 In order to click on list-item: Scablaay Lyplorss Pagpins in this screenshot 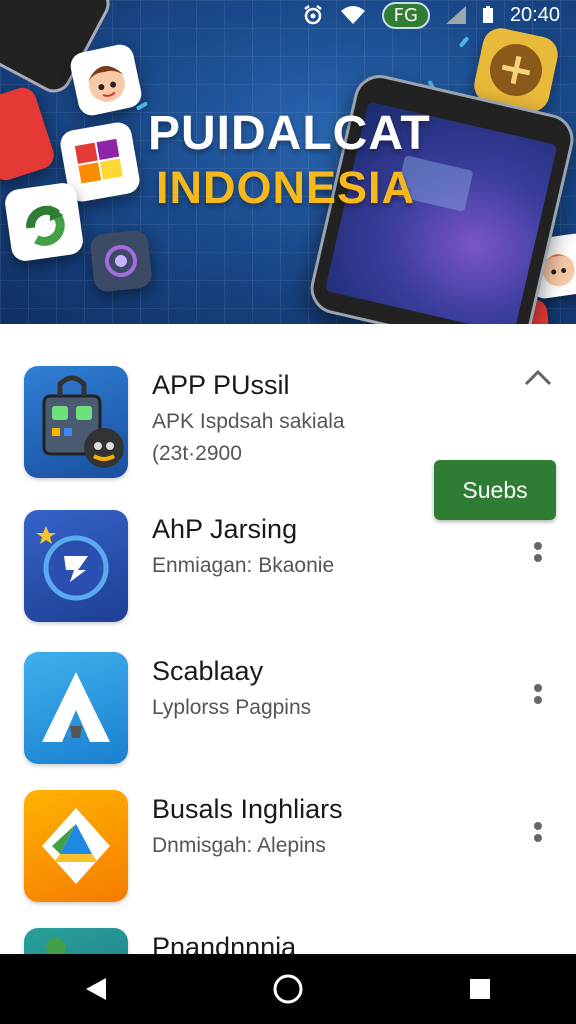, I will do `click(288, 722)`.